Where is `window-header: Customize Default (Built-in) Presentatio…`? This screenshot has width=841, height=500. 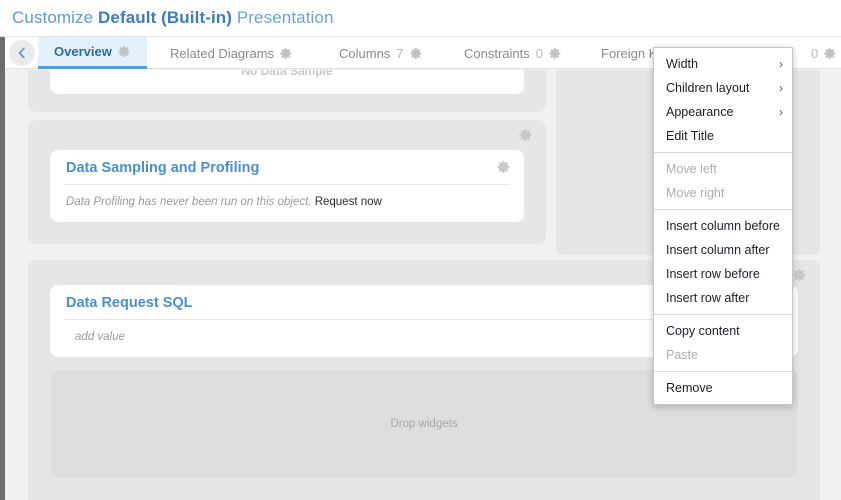
window-header: Customize Default (Built-in) Presentatio… is located at coordinates (420, 18).